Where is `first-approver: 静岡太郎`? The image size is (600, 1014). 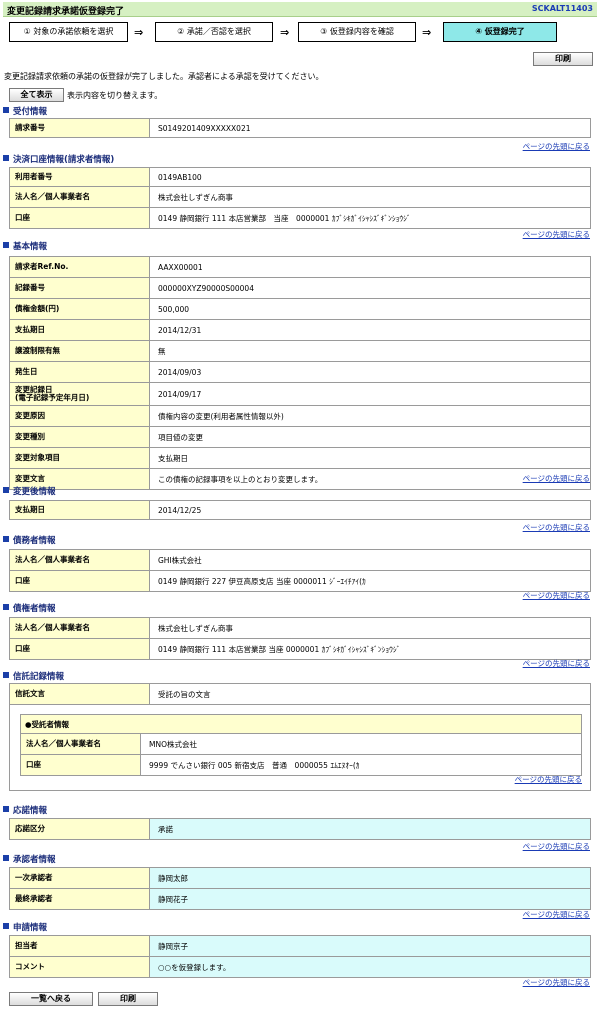
first-approver: 静岡太郎 is located at coordinates (173, 878).